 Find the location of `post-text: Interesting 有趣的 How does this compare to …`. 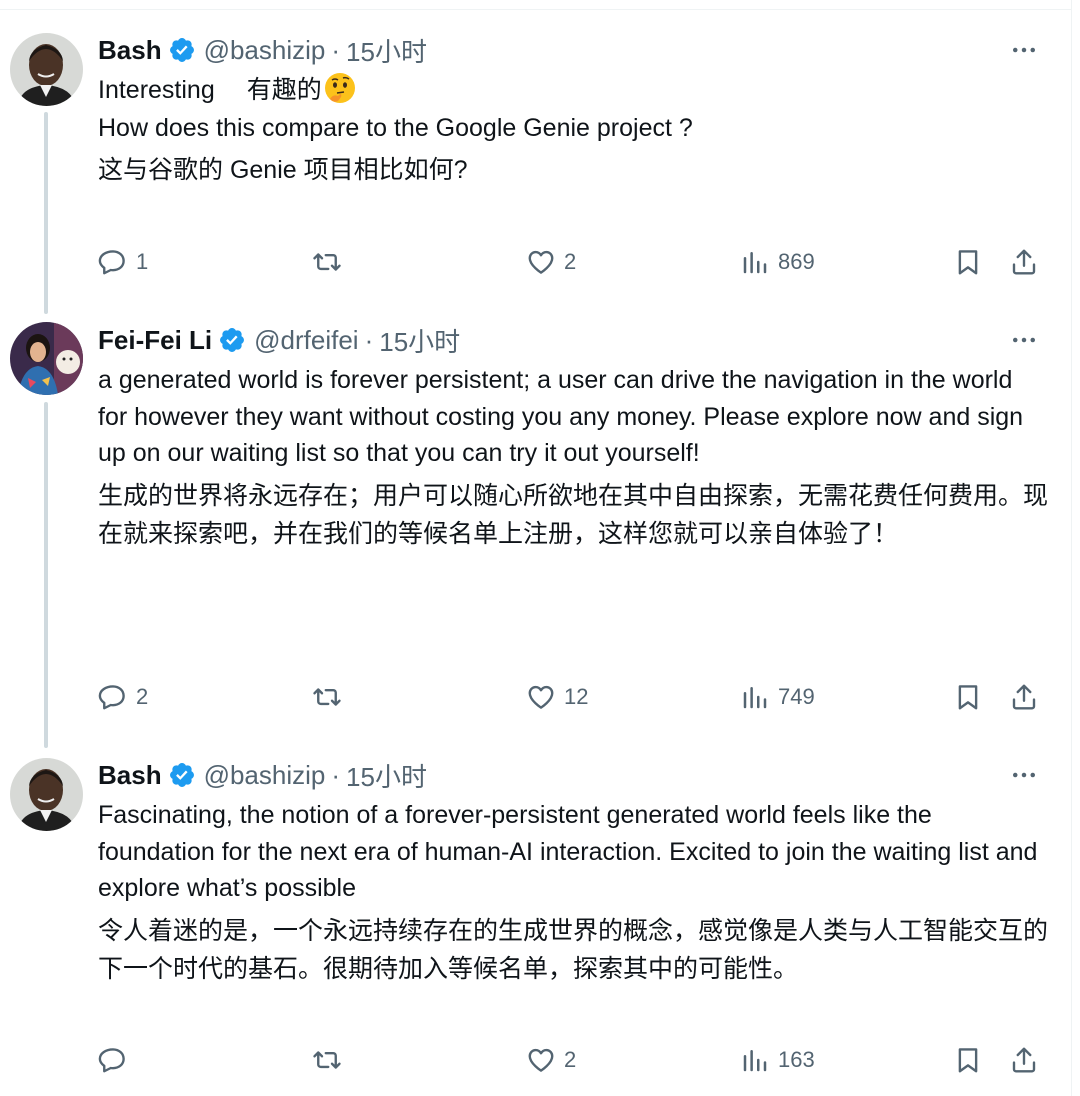

post-text: Interesting 有趣的 How does this compare to … is located at coordinates (573, 131).